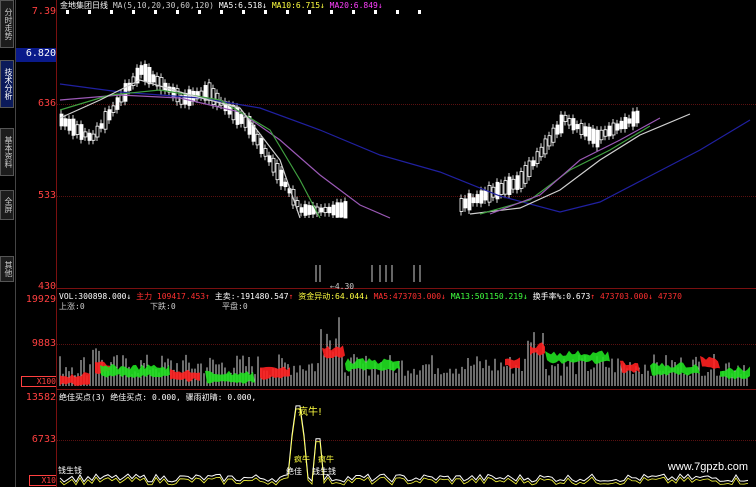 This screenshot has width=756, height=487. What do you see at coordinates (707, 467) in the screenshot?
I see `watermark: www.7gpzb.com` at bounding box center [707, 467].